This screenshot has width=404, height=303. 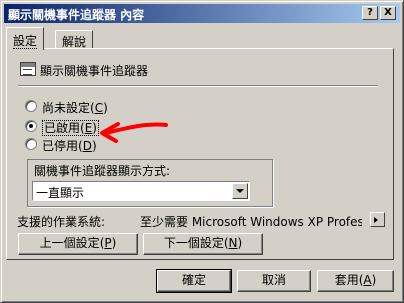 What do you see at coordinates (194, 281) in the screenshot?
I see `ok-button: 確定` at bounding box center [194, 281].